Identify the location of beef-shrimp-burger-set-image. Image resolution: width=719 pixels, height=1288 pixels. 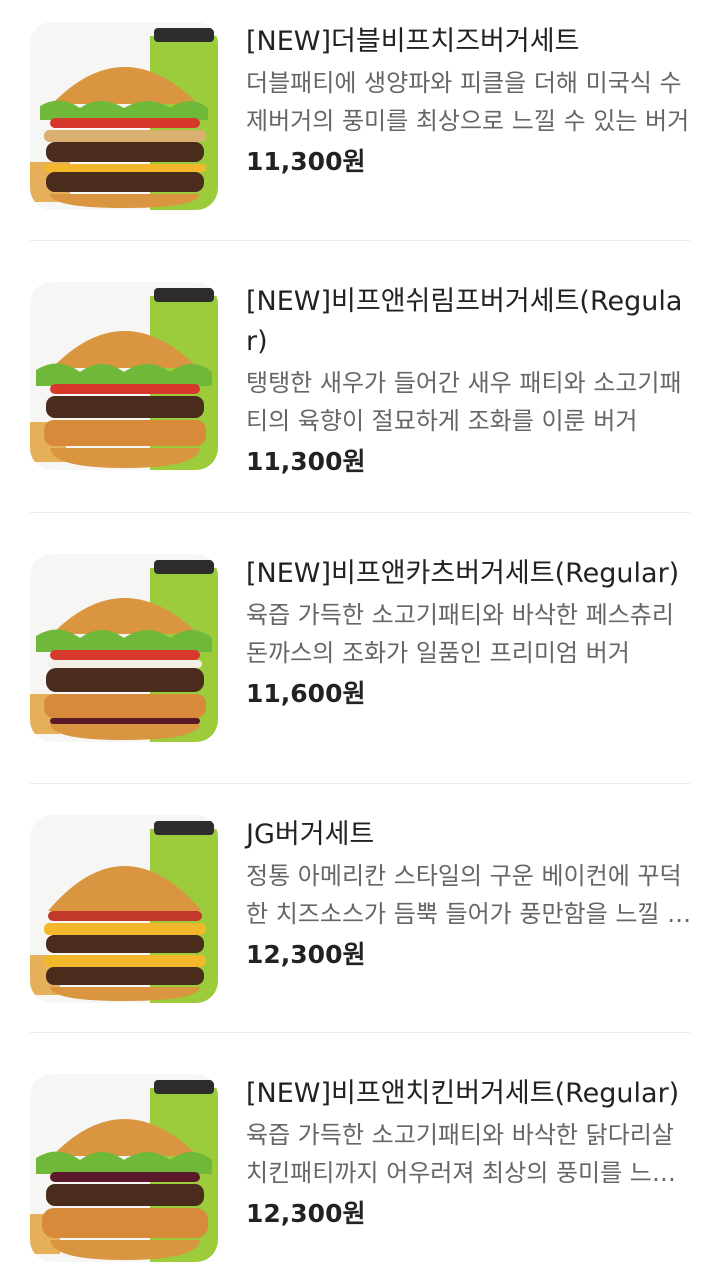
(124, 376).